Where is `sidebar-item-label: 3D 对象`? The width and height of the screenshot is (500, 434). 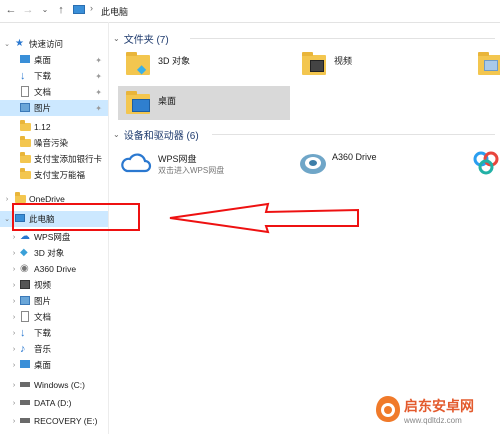 sidebar-item-label: 3D 对象 is located at coordinates (49, 253).